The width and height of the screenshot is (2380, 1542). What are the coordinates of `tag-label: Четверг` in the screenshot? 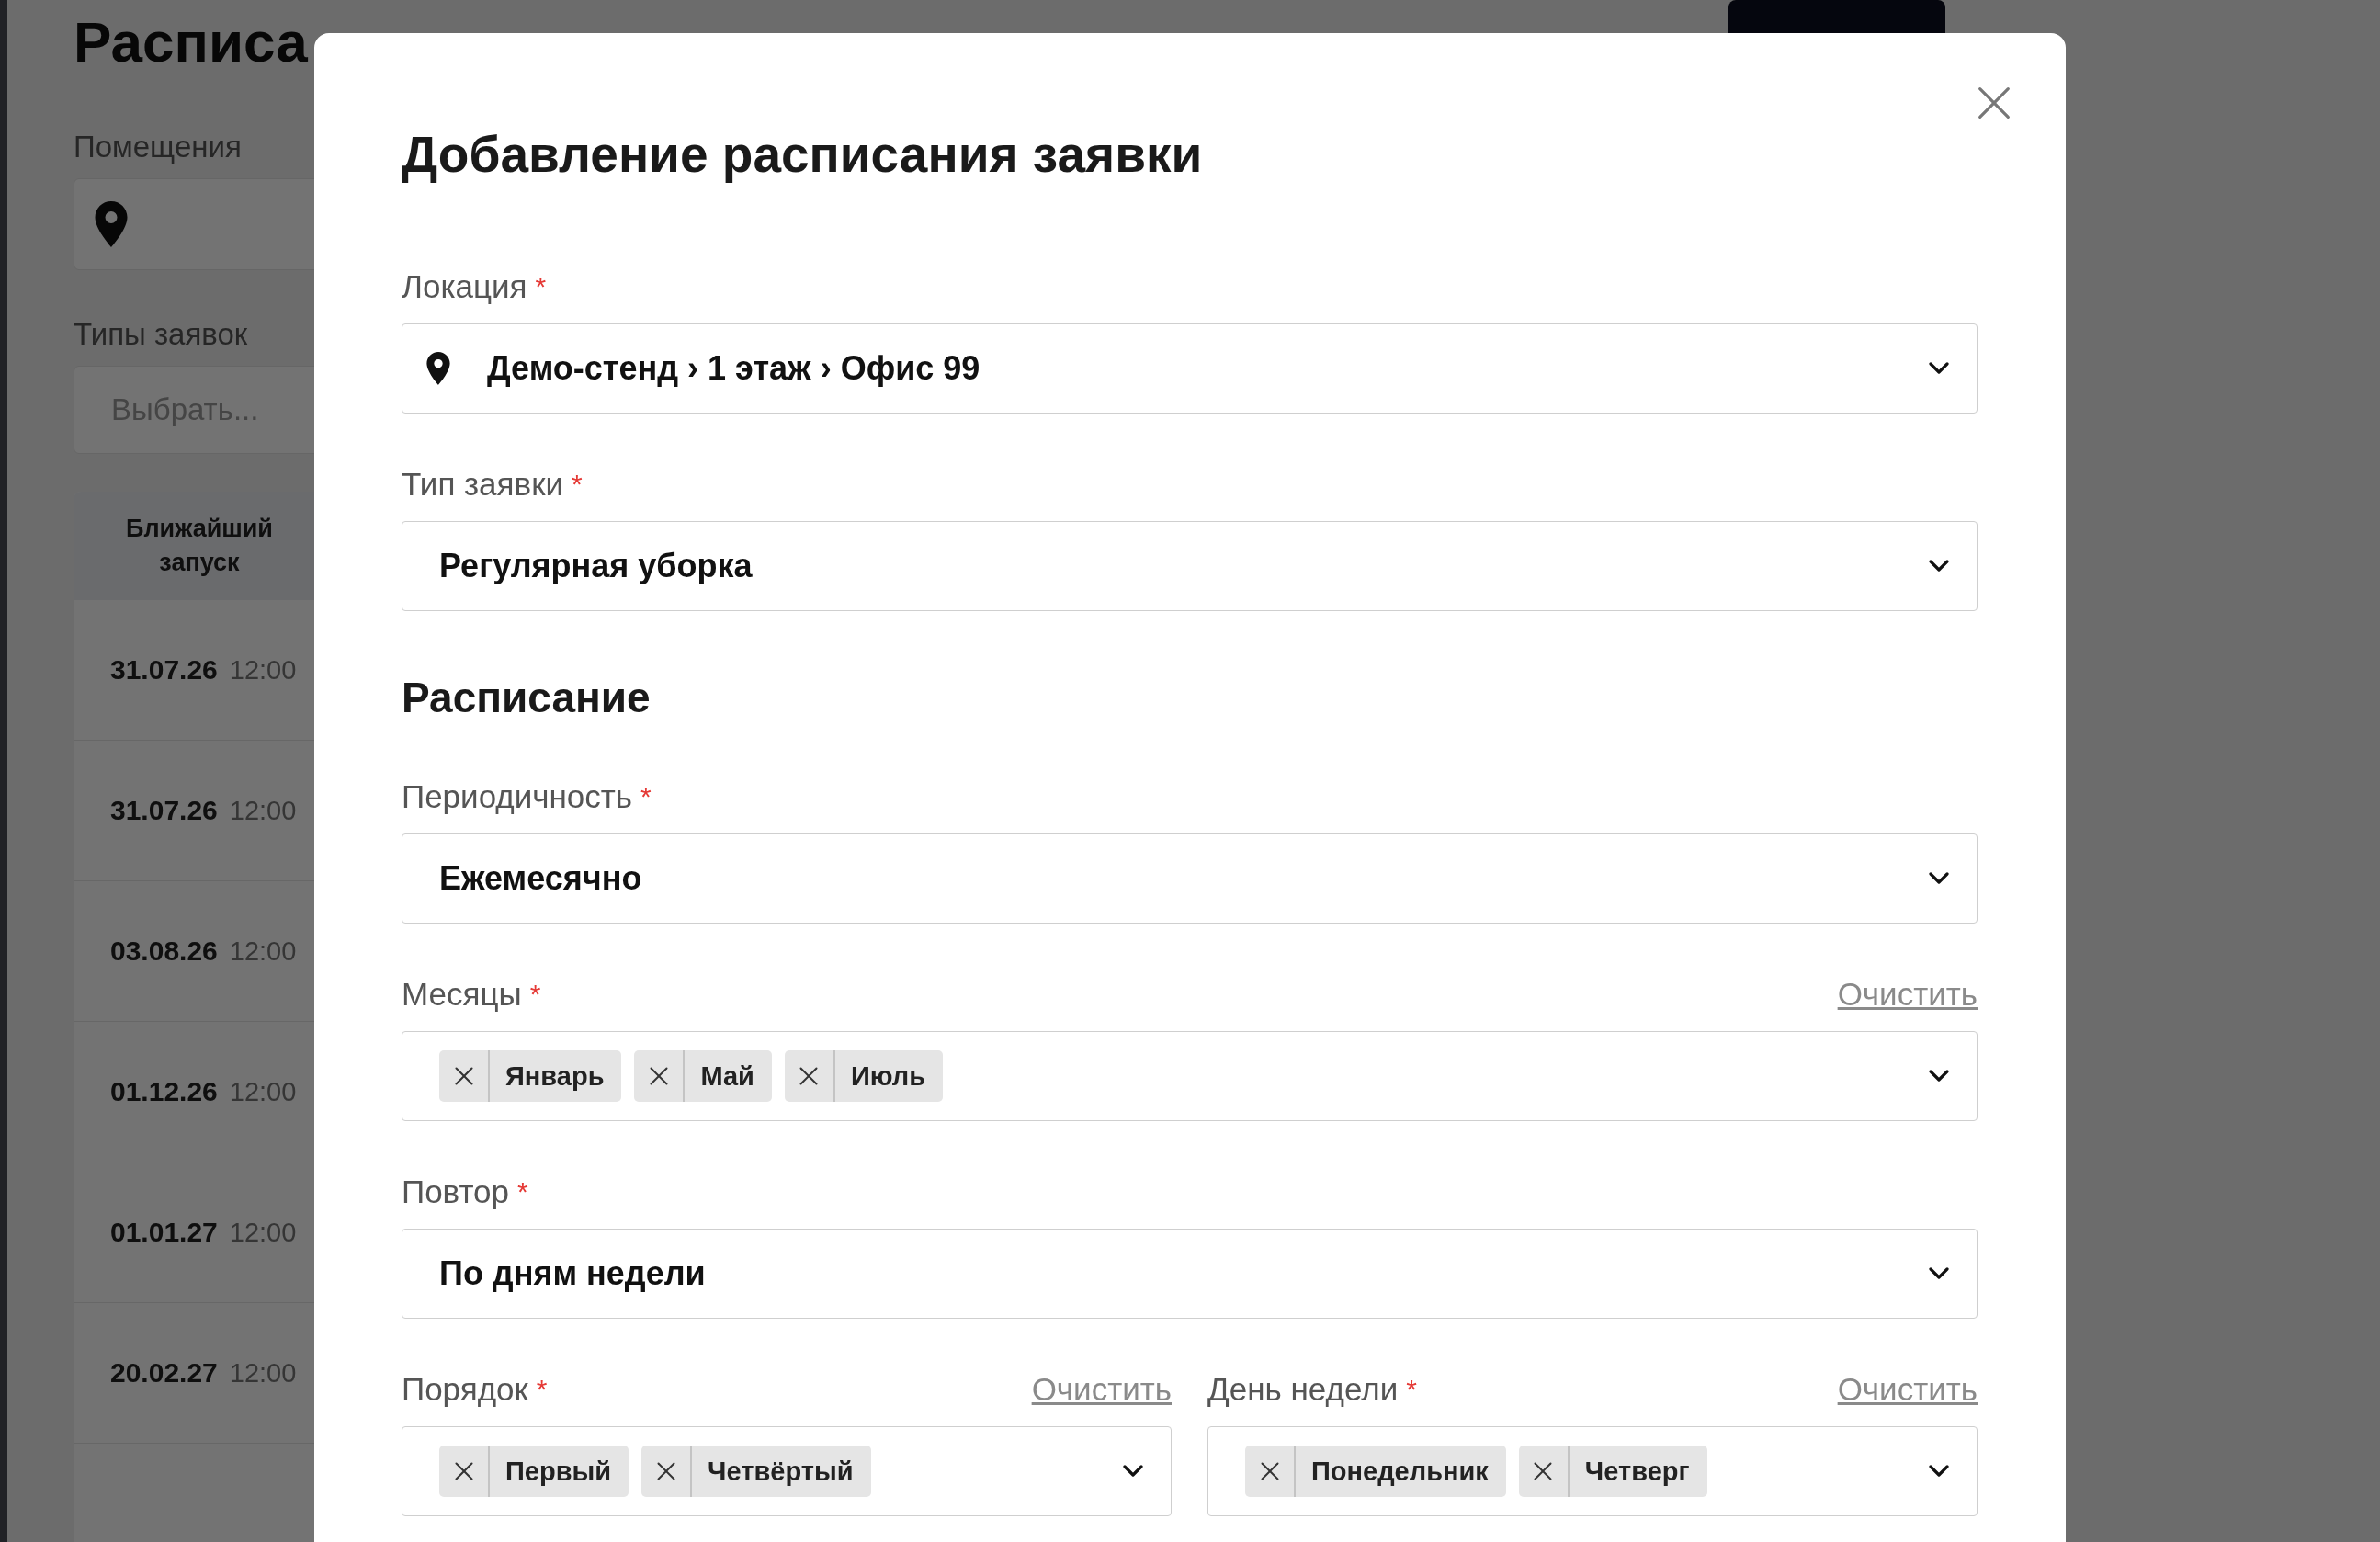 It's located at (1637, 1471).